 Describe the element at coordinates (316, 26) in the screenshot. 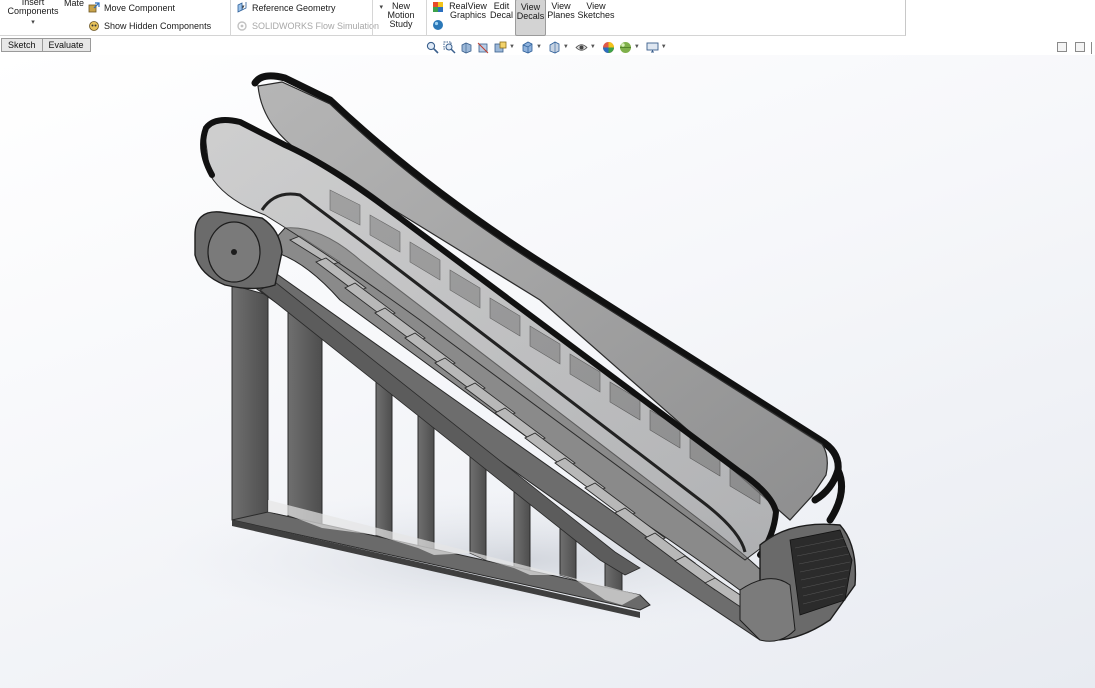

I see `flow-simulation-label: SOLIDWORKS Flow Simulation` at that location.